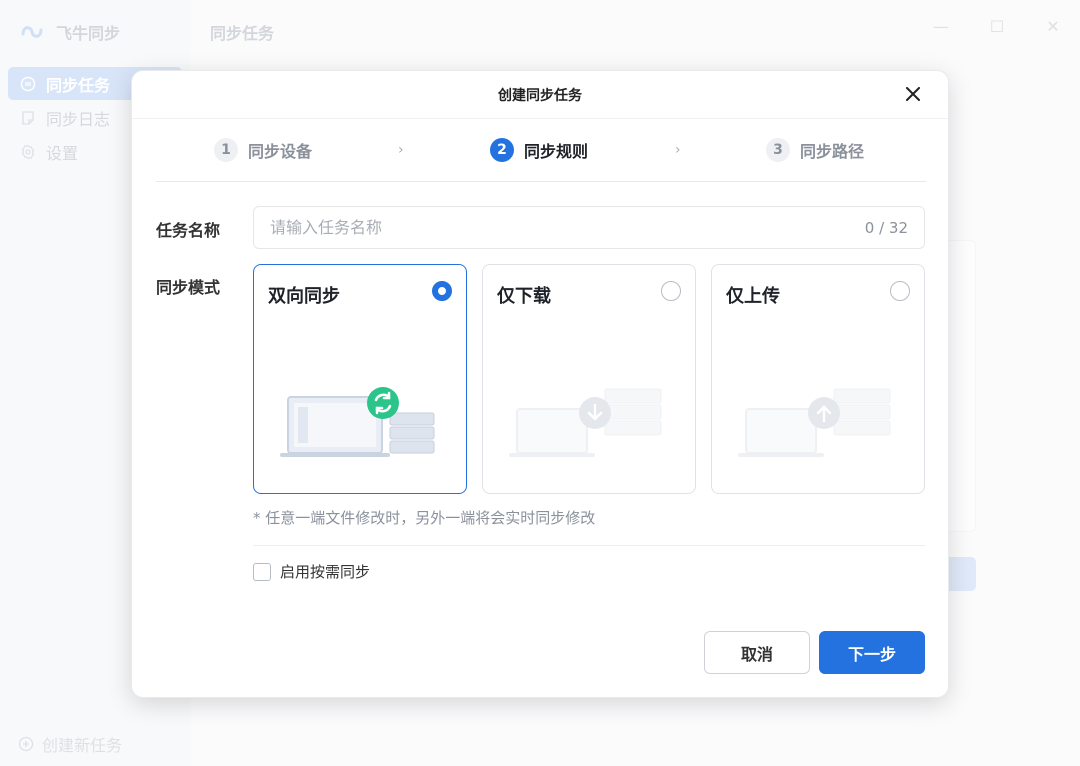  What do you see at coordinates (304, 296) in the screenshot?
I see `mode-title: 双向同步` at bounding box center [304, 296].